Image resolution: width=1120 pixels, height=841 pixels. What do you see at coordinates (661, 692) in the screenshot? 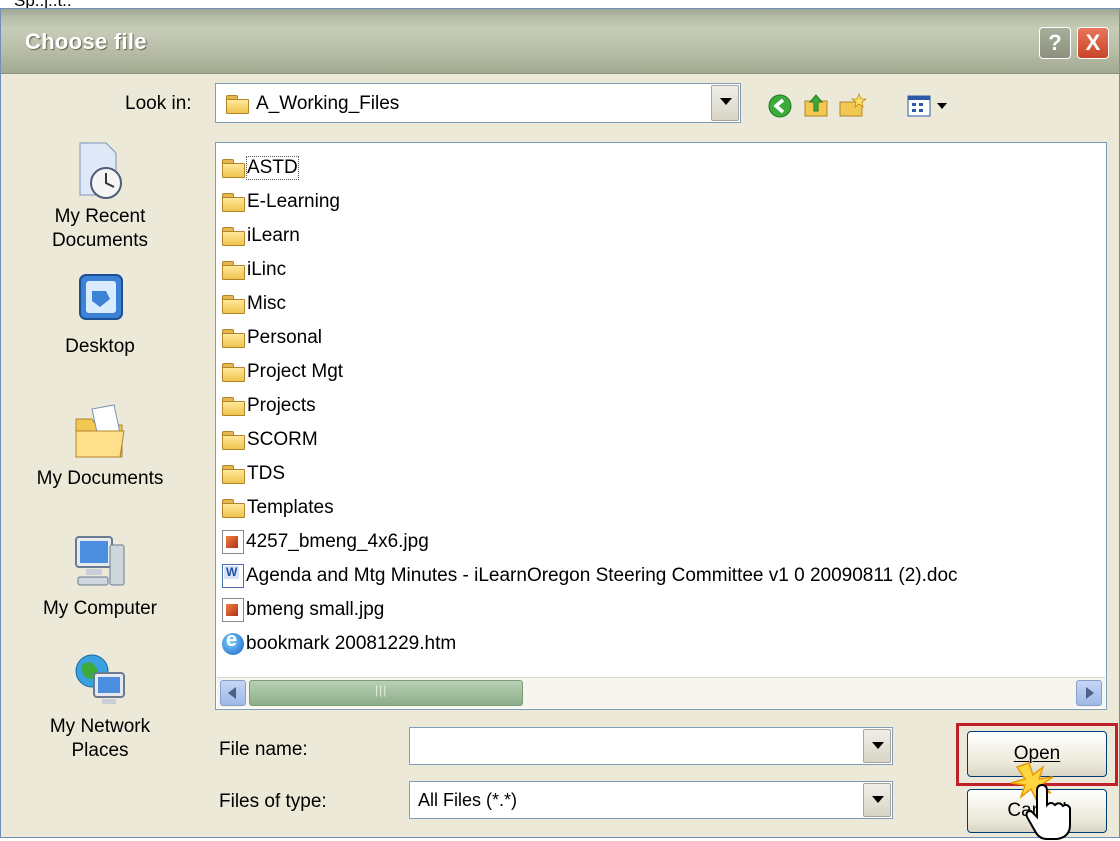
I see `horizontal-scrollbar` at bounding box center [661, 692].